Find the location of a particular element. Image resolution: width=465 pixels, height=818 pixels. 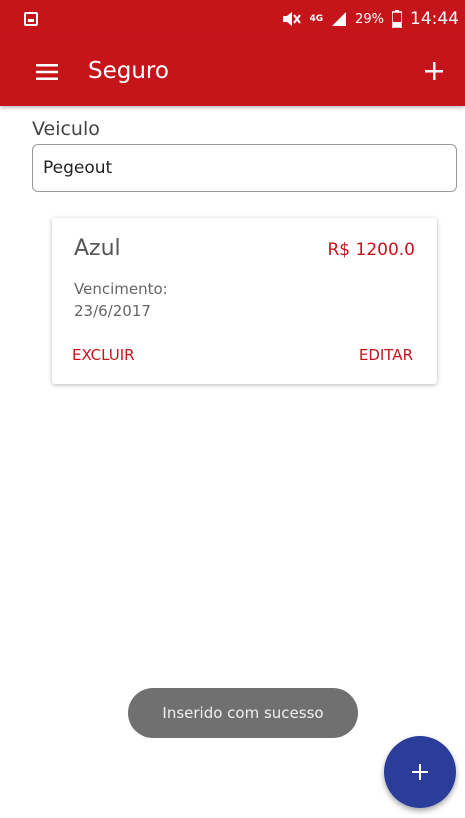

toast-message: Inserido com sucesso is located at coordinates (243, 713).